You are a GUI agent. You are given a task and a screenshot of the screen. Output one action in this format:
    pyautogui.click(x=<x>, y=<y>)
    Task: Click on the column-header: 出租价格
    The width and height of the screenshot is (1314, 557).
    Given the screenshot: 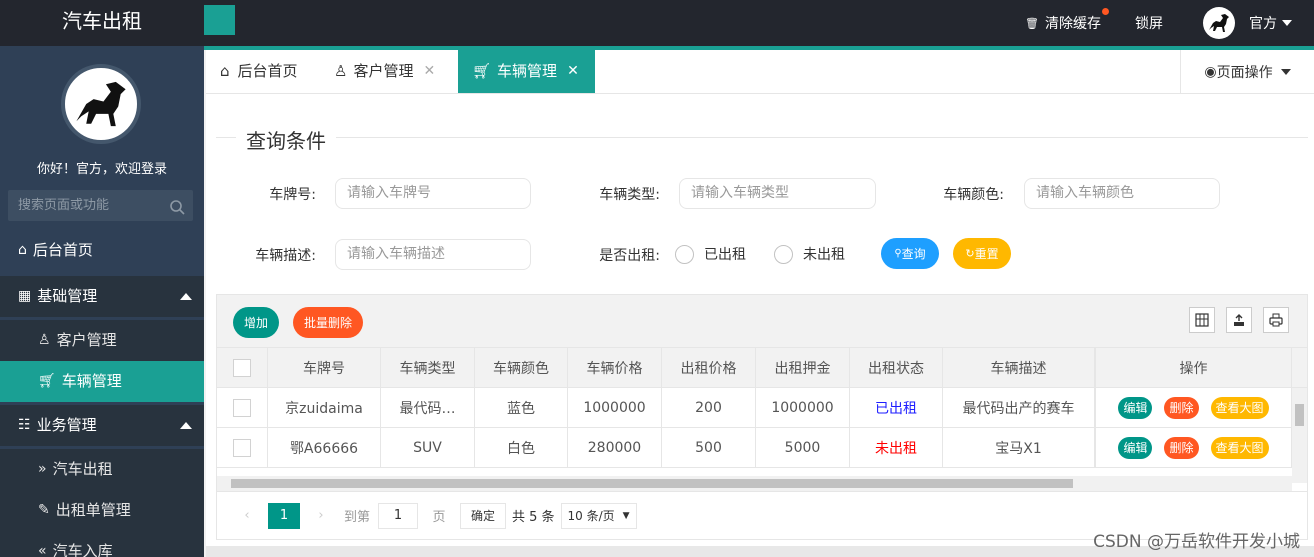 What is the action you would take?
    pyautogui.click(x=709, y=367)
    